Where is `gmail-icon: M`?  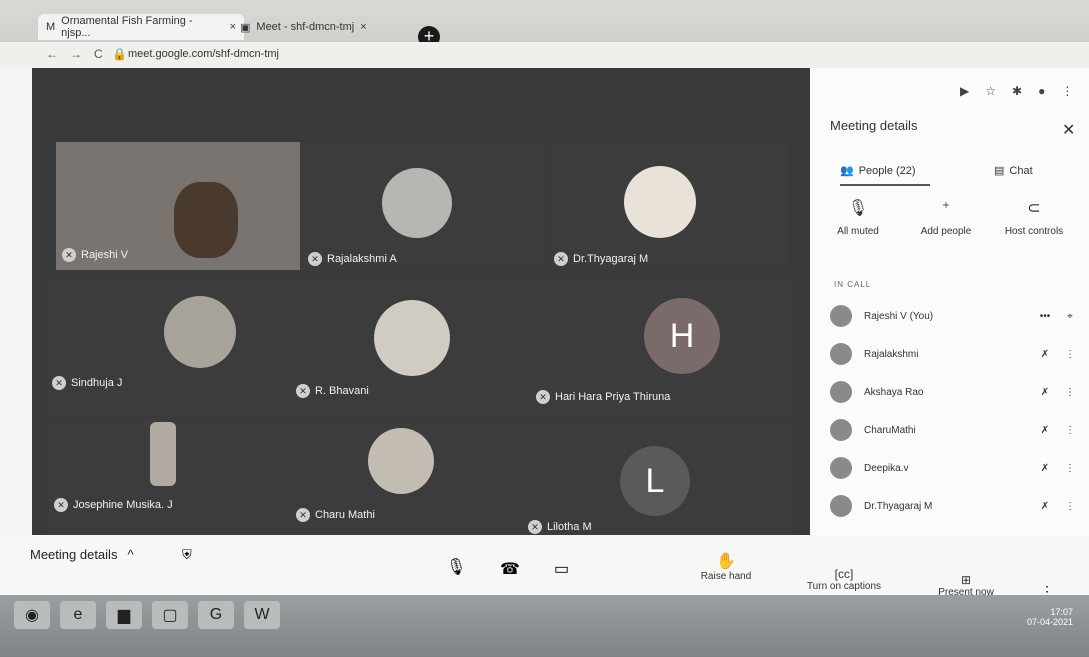 gmail-icon: M is located at coordinates (51, 27).